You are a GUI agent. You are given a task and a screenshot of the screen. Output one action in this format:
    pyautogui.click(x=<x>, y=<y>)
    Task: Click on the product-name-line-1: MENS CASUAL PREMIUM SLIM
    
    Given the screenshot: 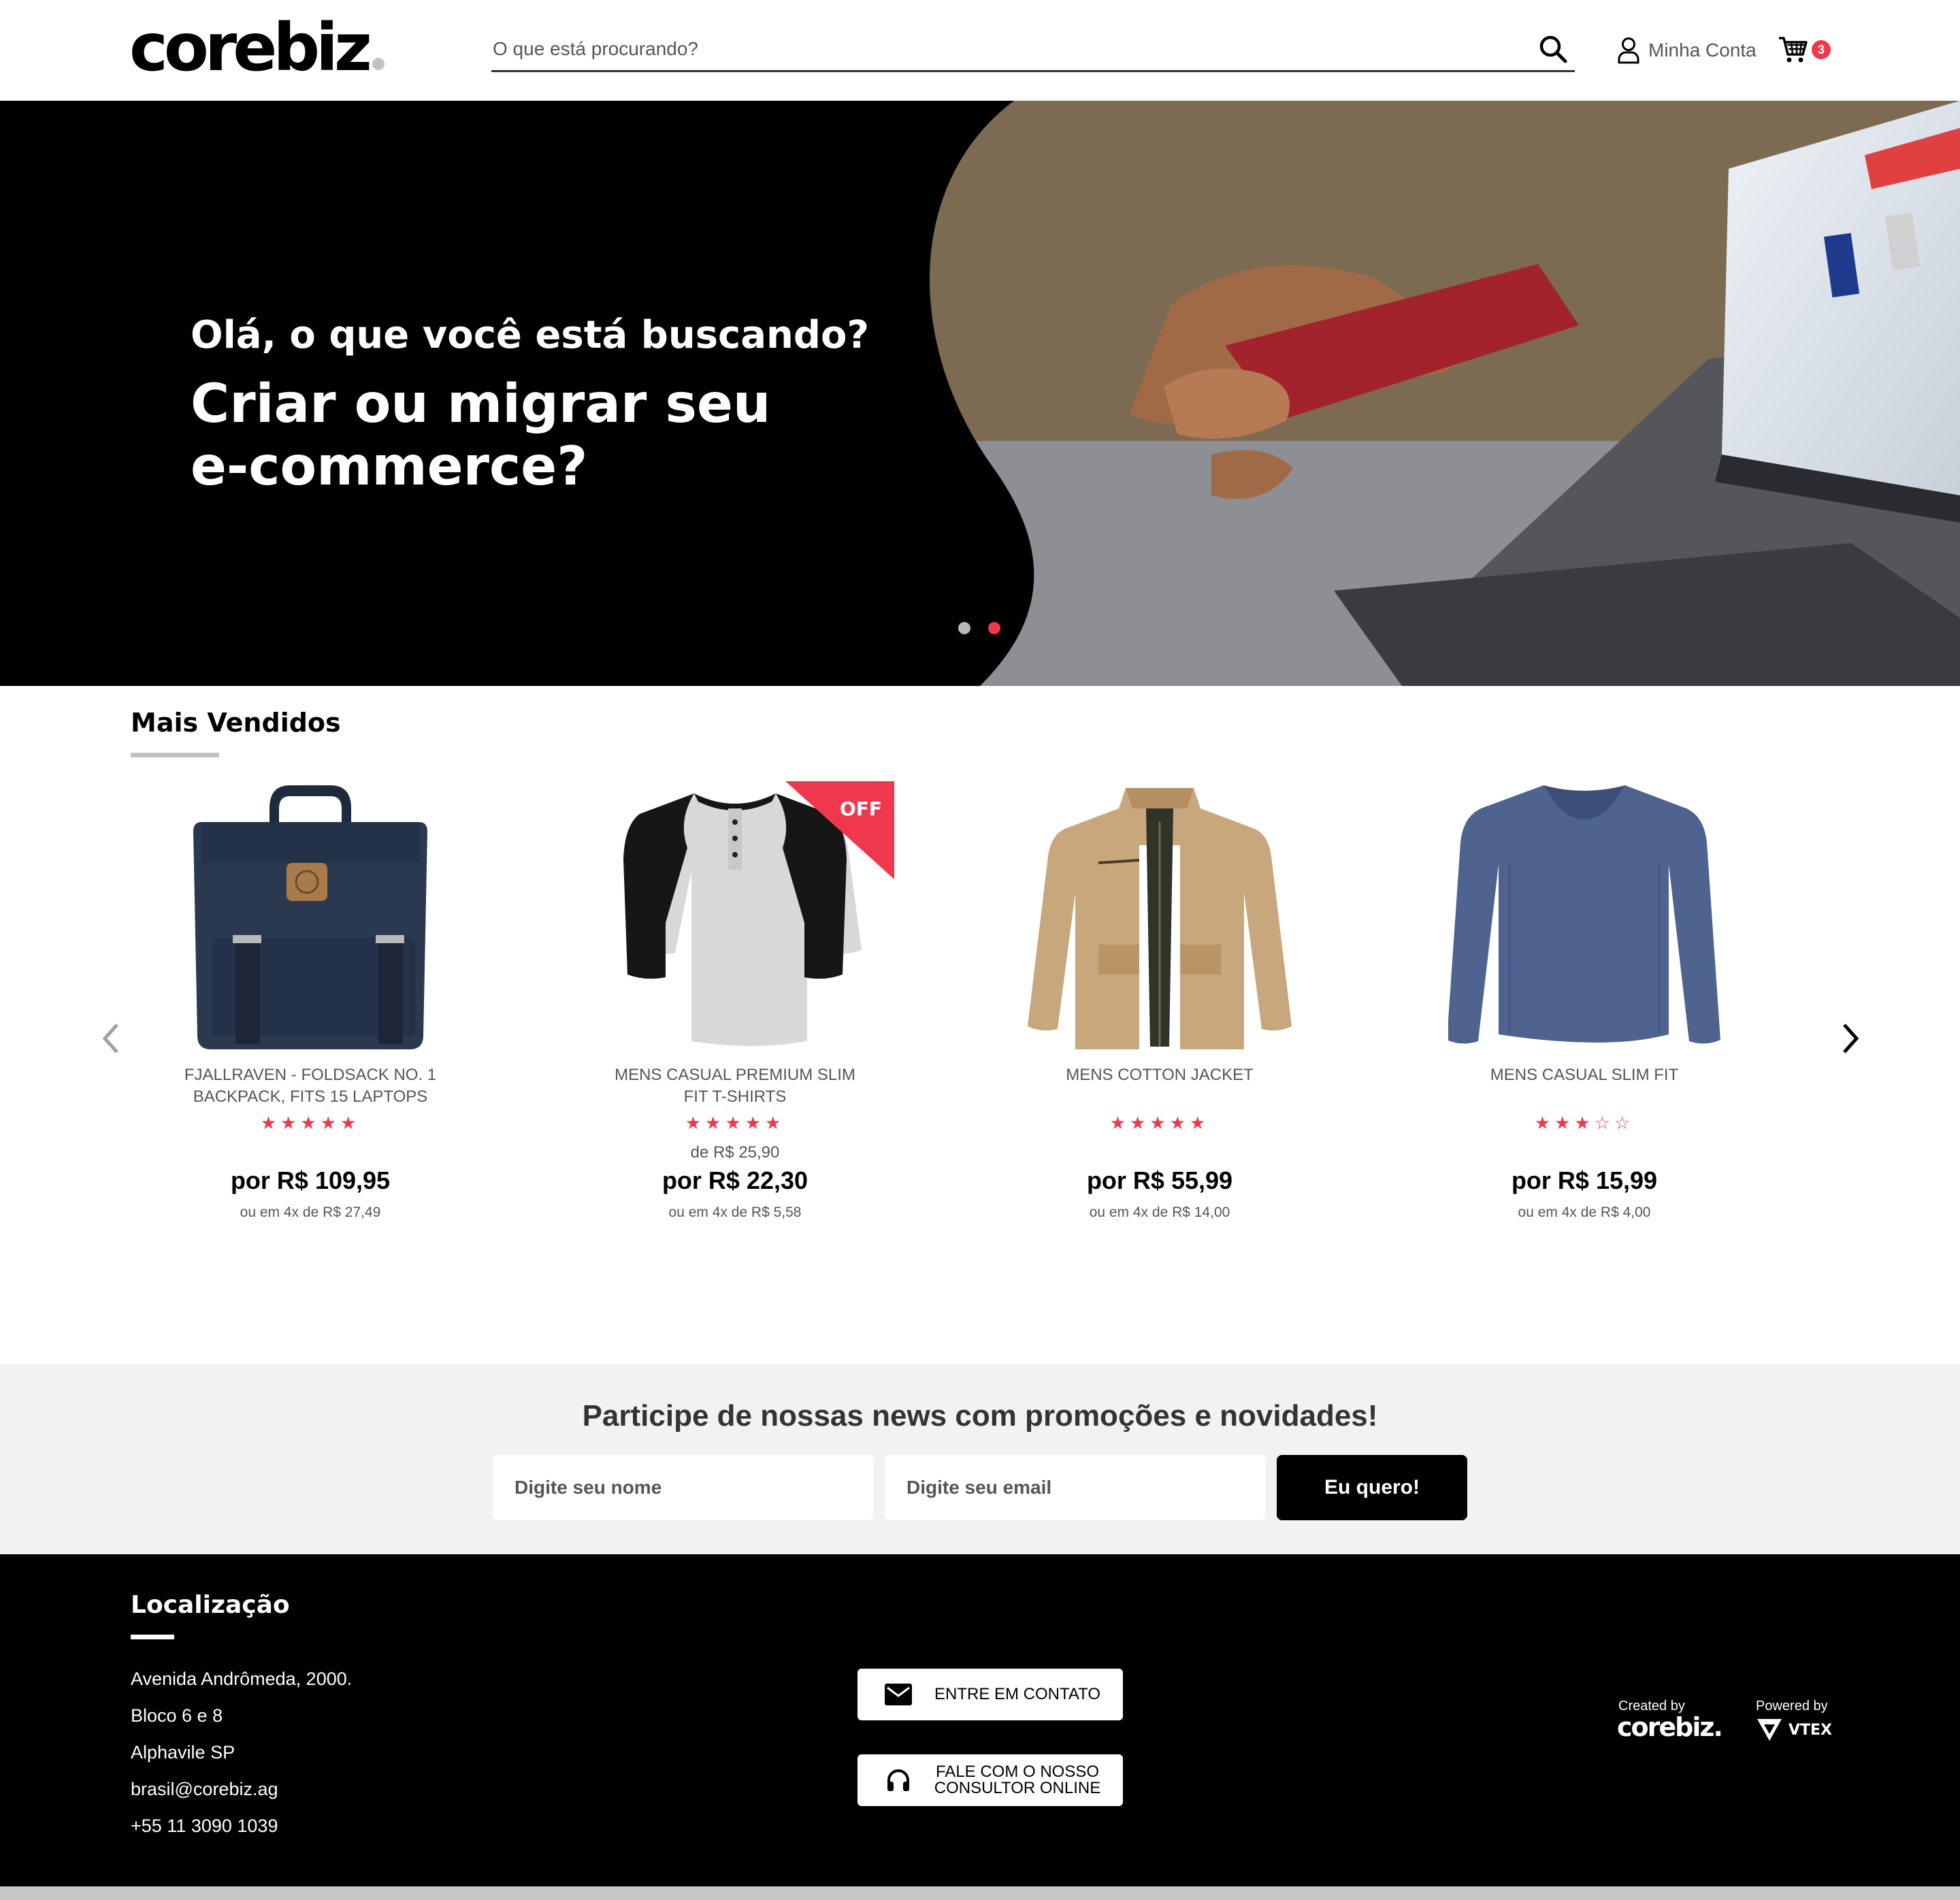 What is the action you would take?
    pyautogui.click(x=735, y=1075)
    